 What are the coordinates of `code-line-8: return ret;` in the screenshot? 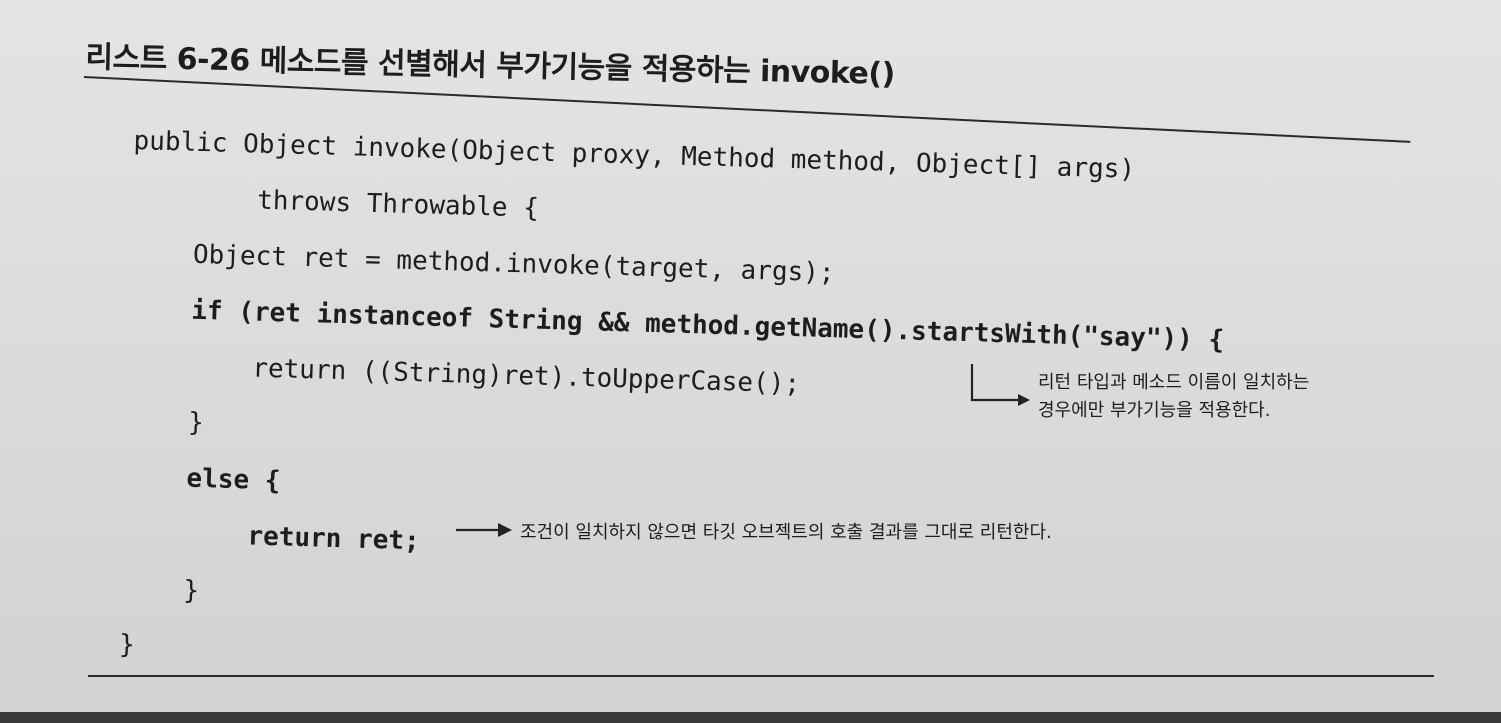 It's located at (271, 537).